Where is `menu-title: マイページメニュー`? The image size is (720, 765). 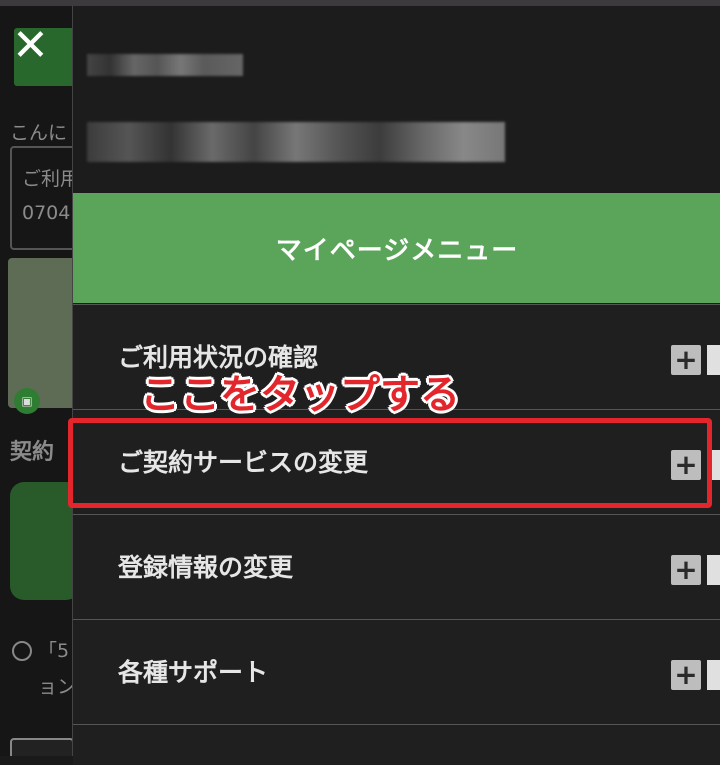
menu-title: マイページメニュー is located at coordinates (397, 250).